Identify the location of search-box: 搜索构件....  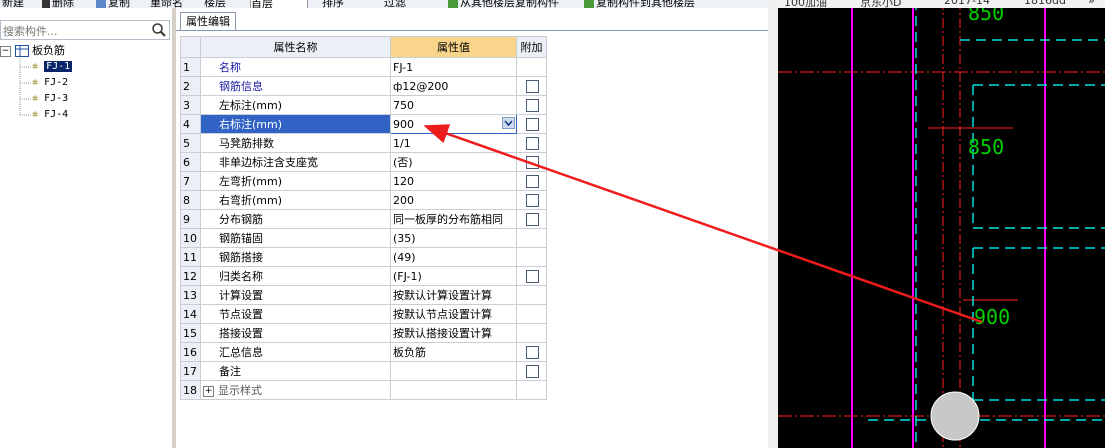
(85, 30).